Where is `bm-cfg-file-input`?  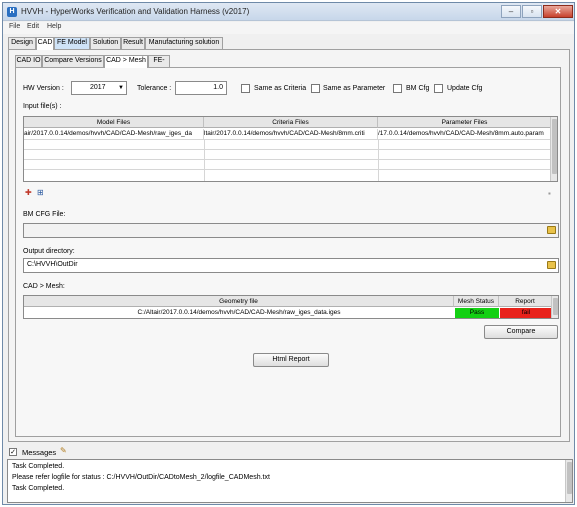
bm-cfg-file-input is located at coordinates (291, 230).